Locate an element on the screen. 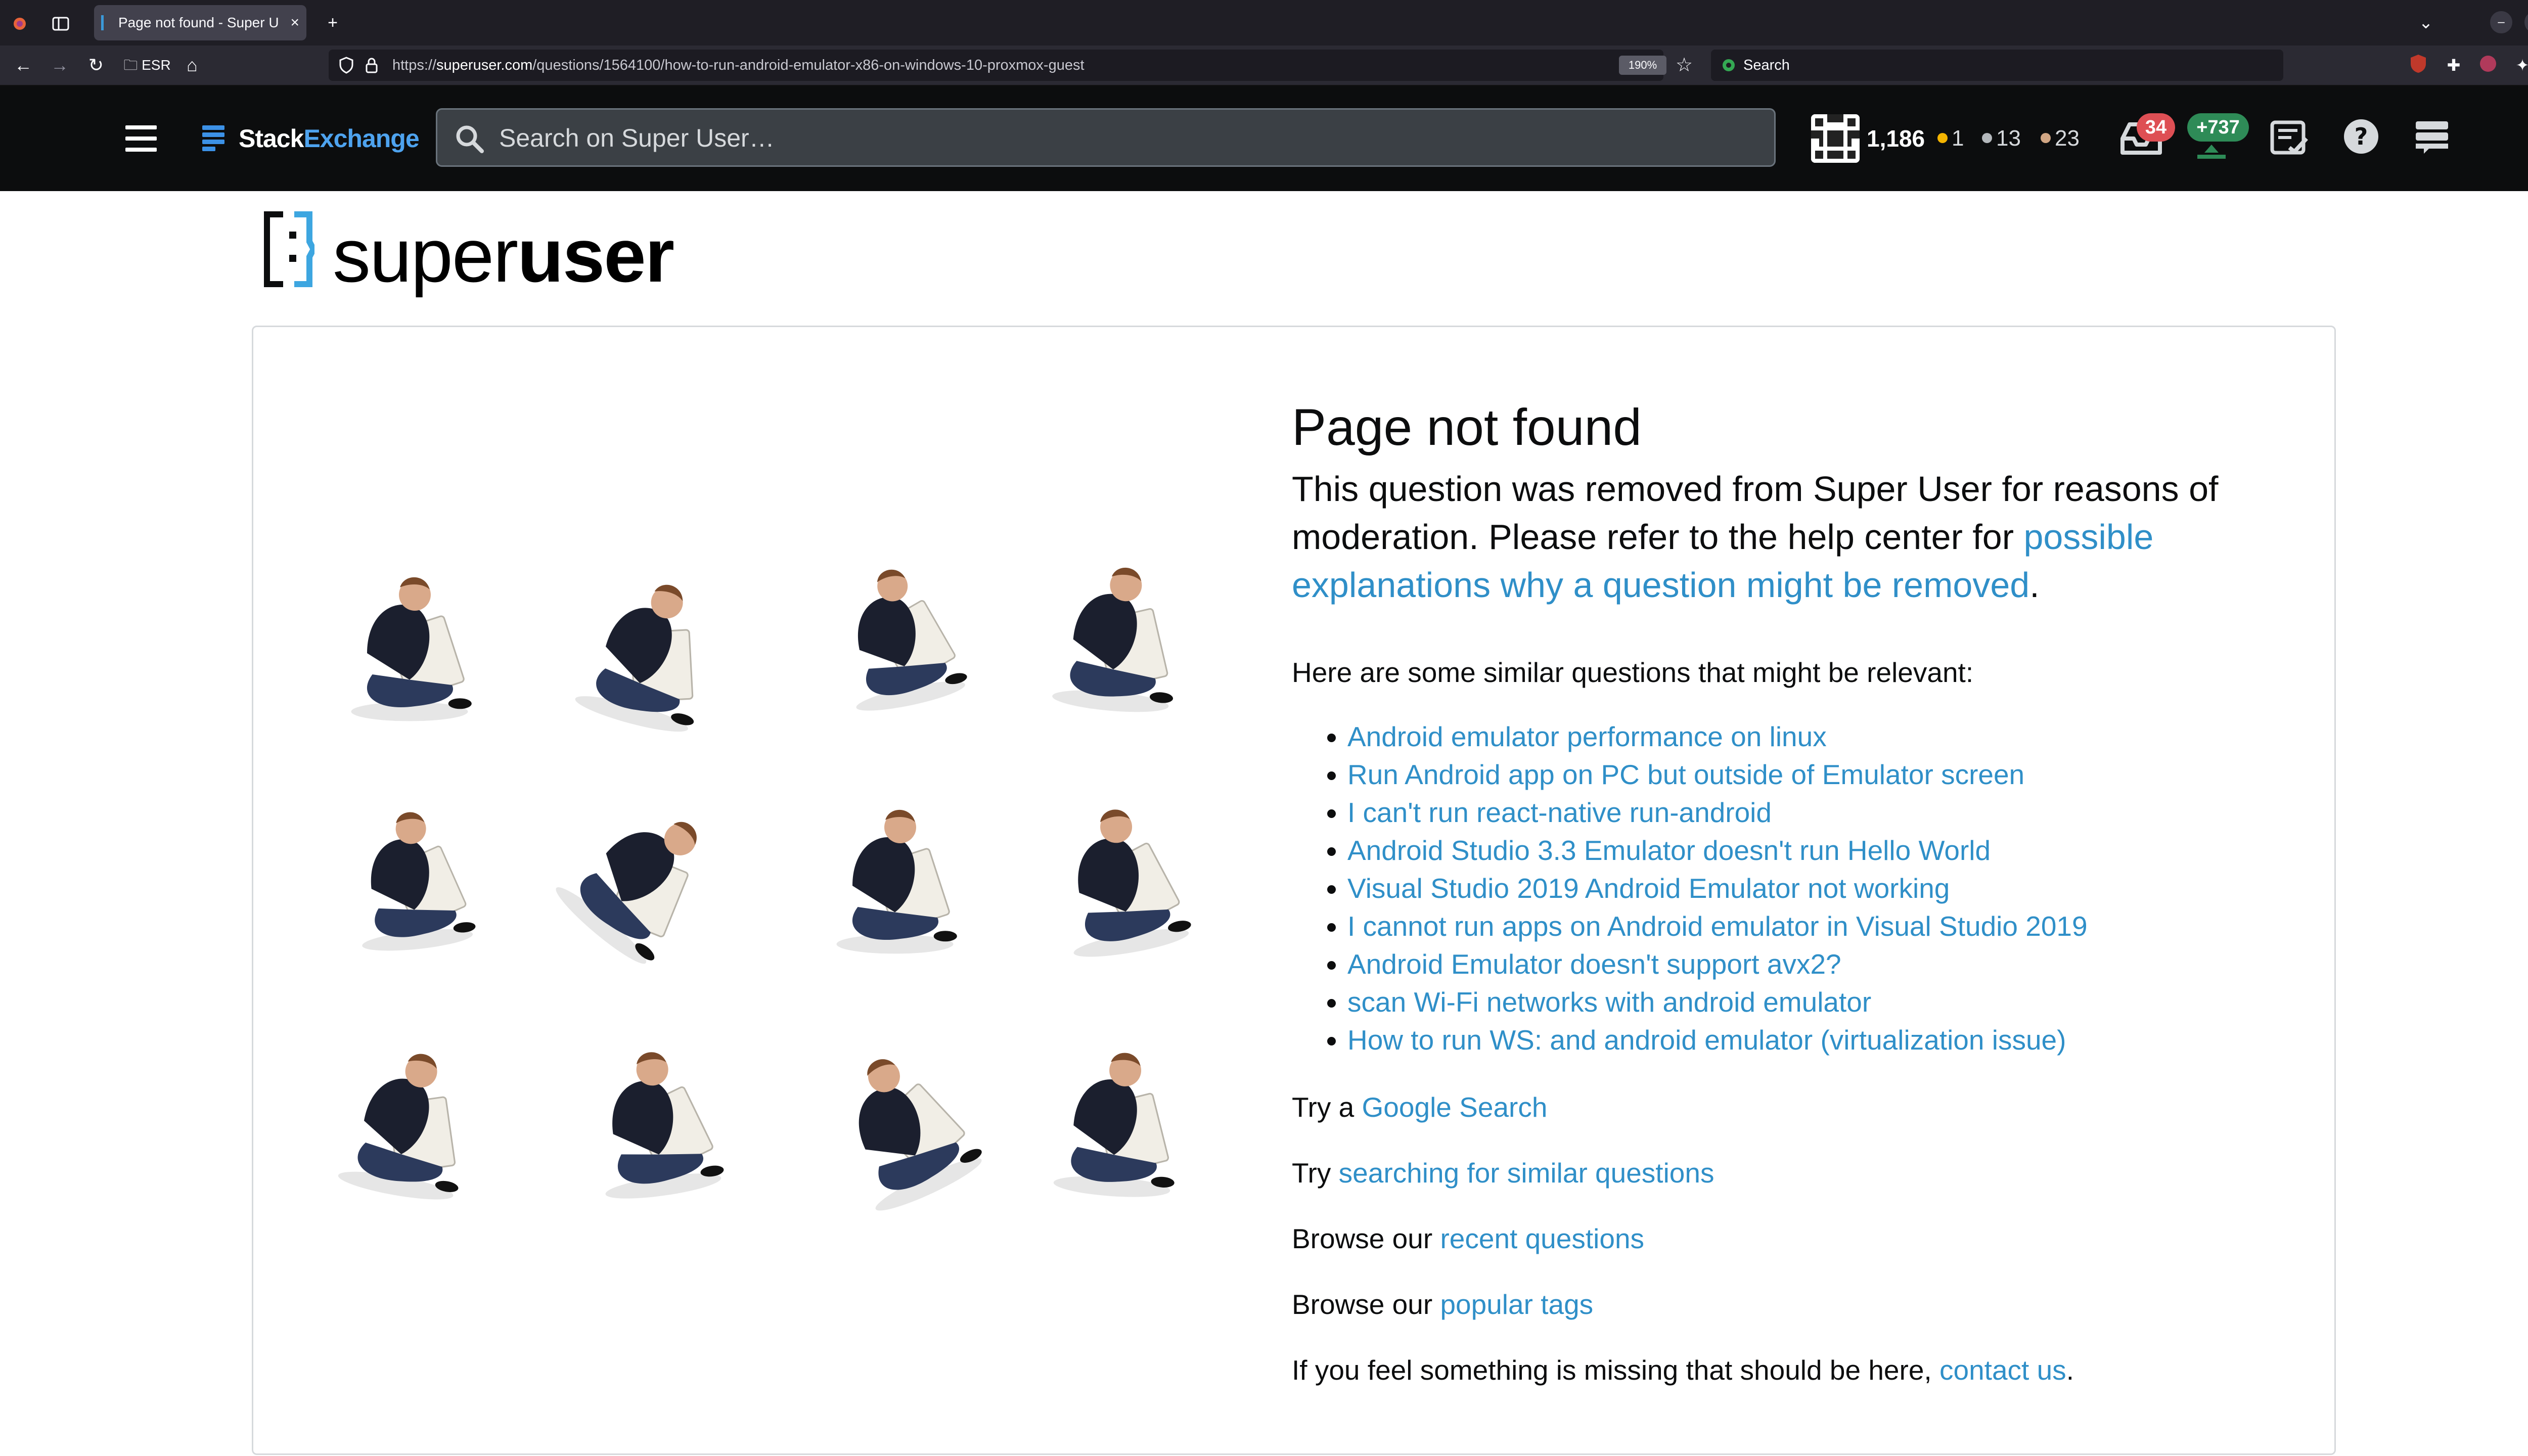 This screenshot has height=1456, width=2528. search-engine-icon is located at coordinates (1729, 65).